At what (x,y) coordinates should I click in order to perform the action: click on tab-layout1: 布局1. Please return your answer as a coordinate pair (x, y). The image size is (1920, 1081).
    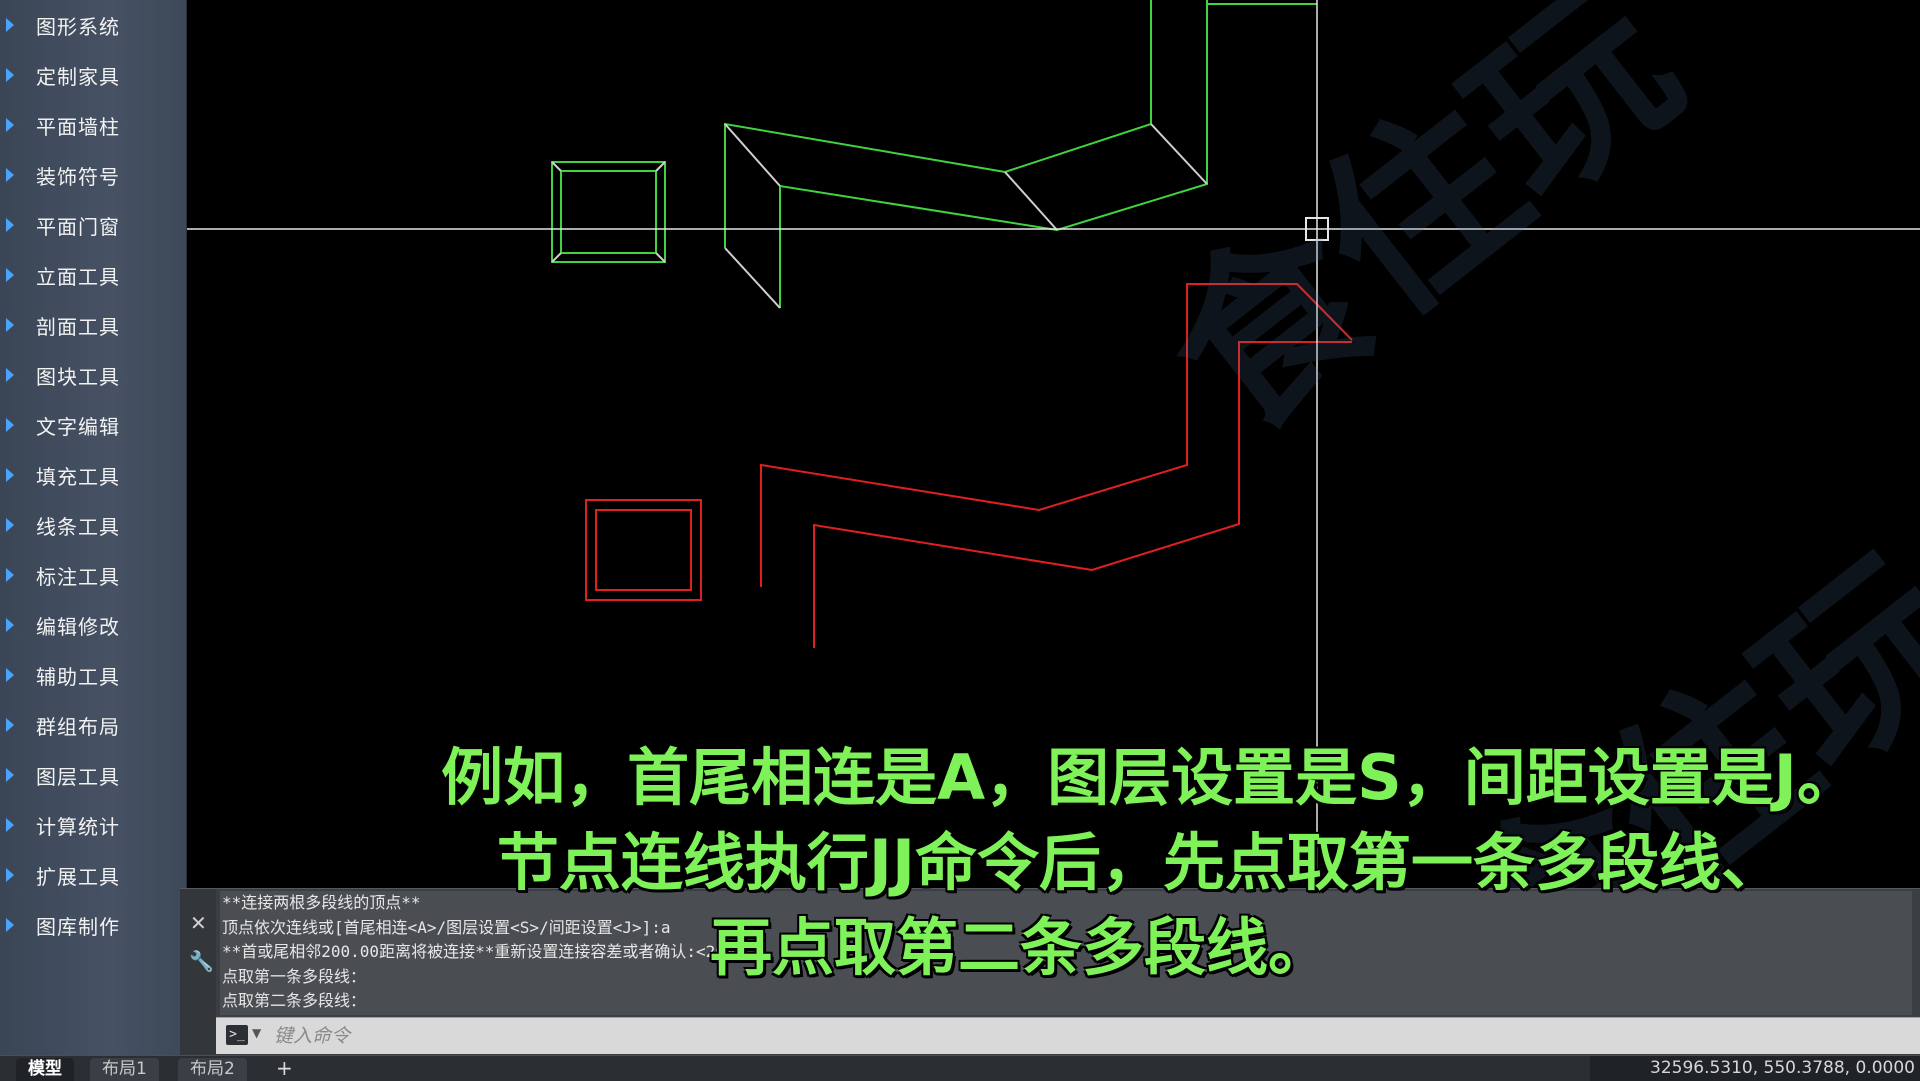
    Looking at the image, I should click on (124, 1069).